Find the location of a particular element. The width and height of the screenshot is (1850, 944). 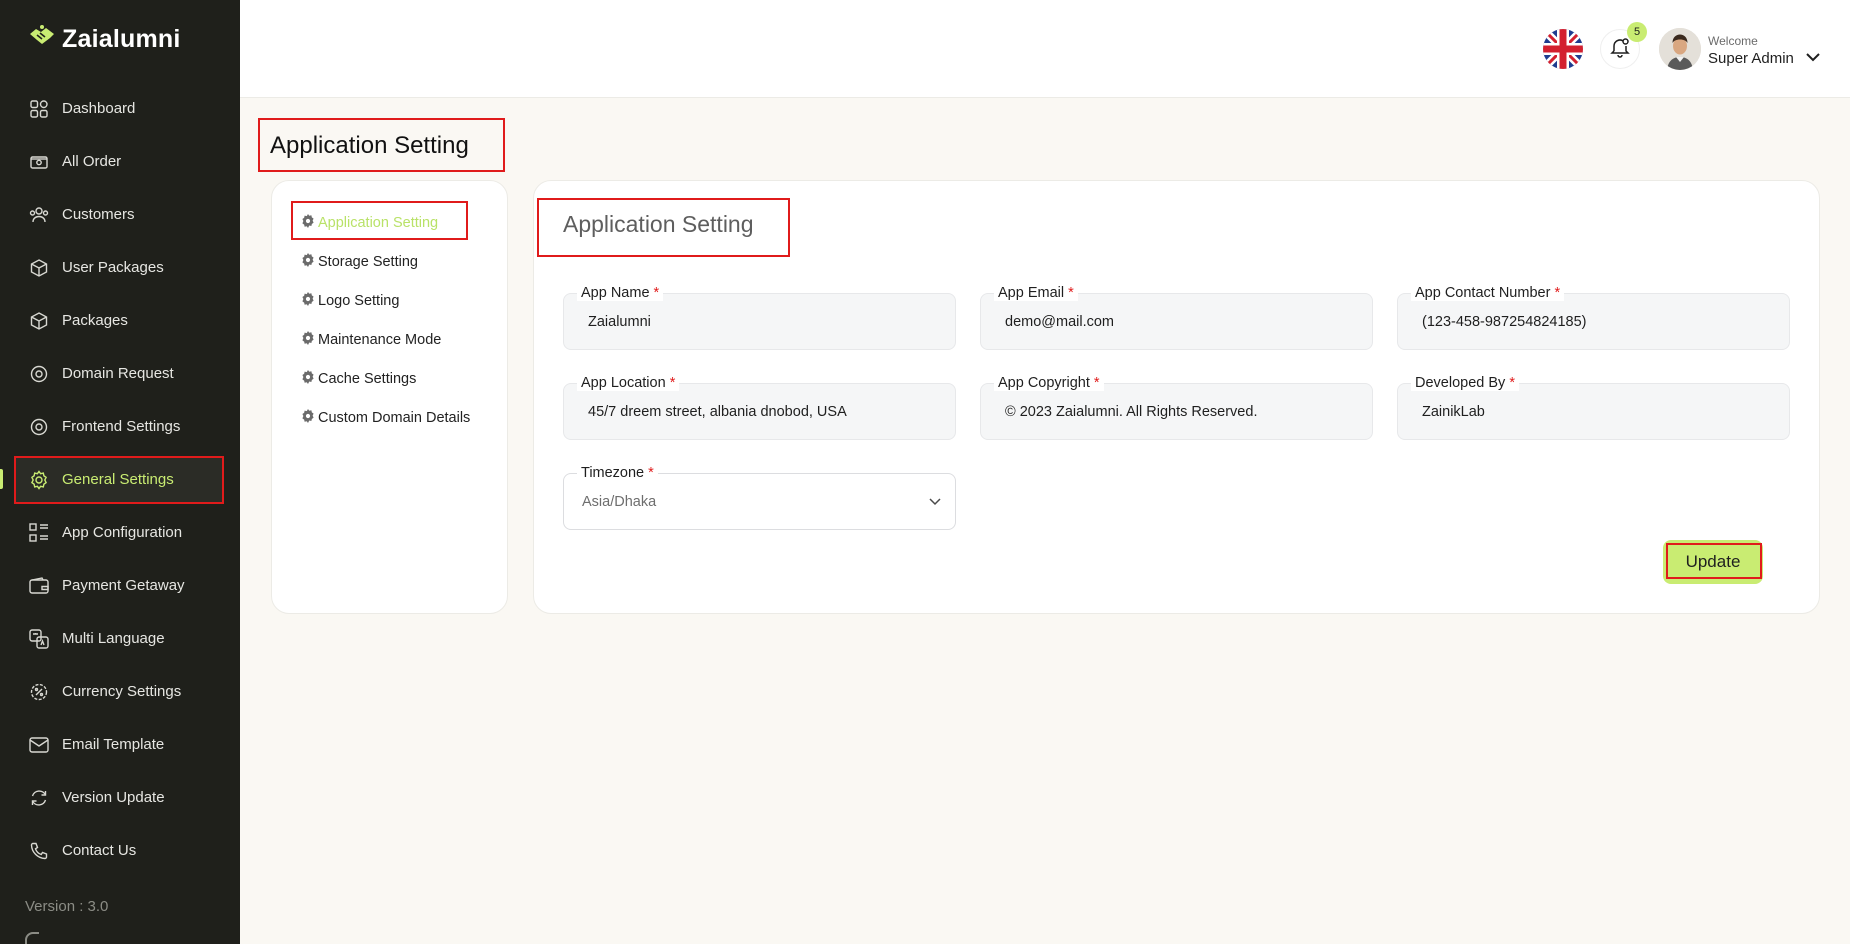

sidebar-item-domain-request: Domain Request is located at coordinates (120, 373).